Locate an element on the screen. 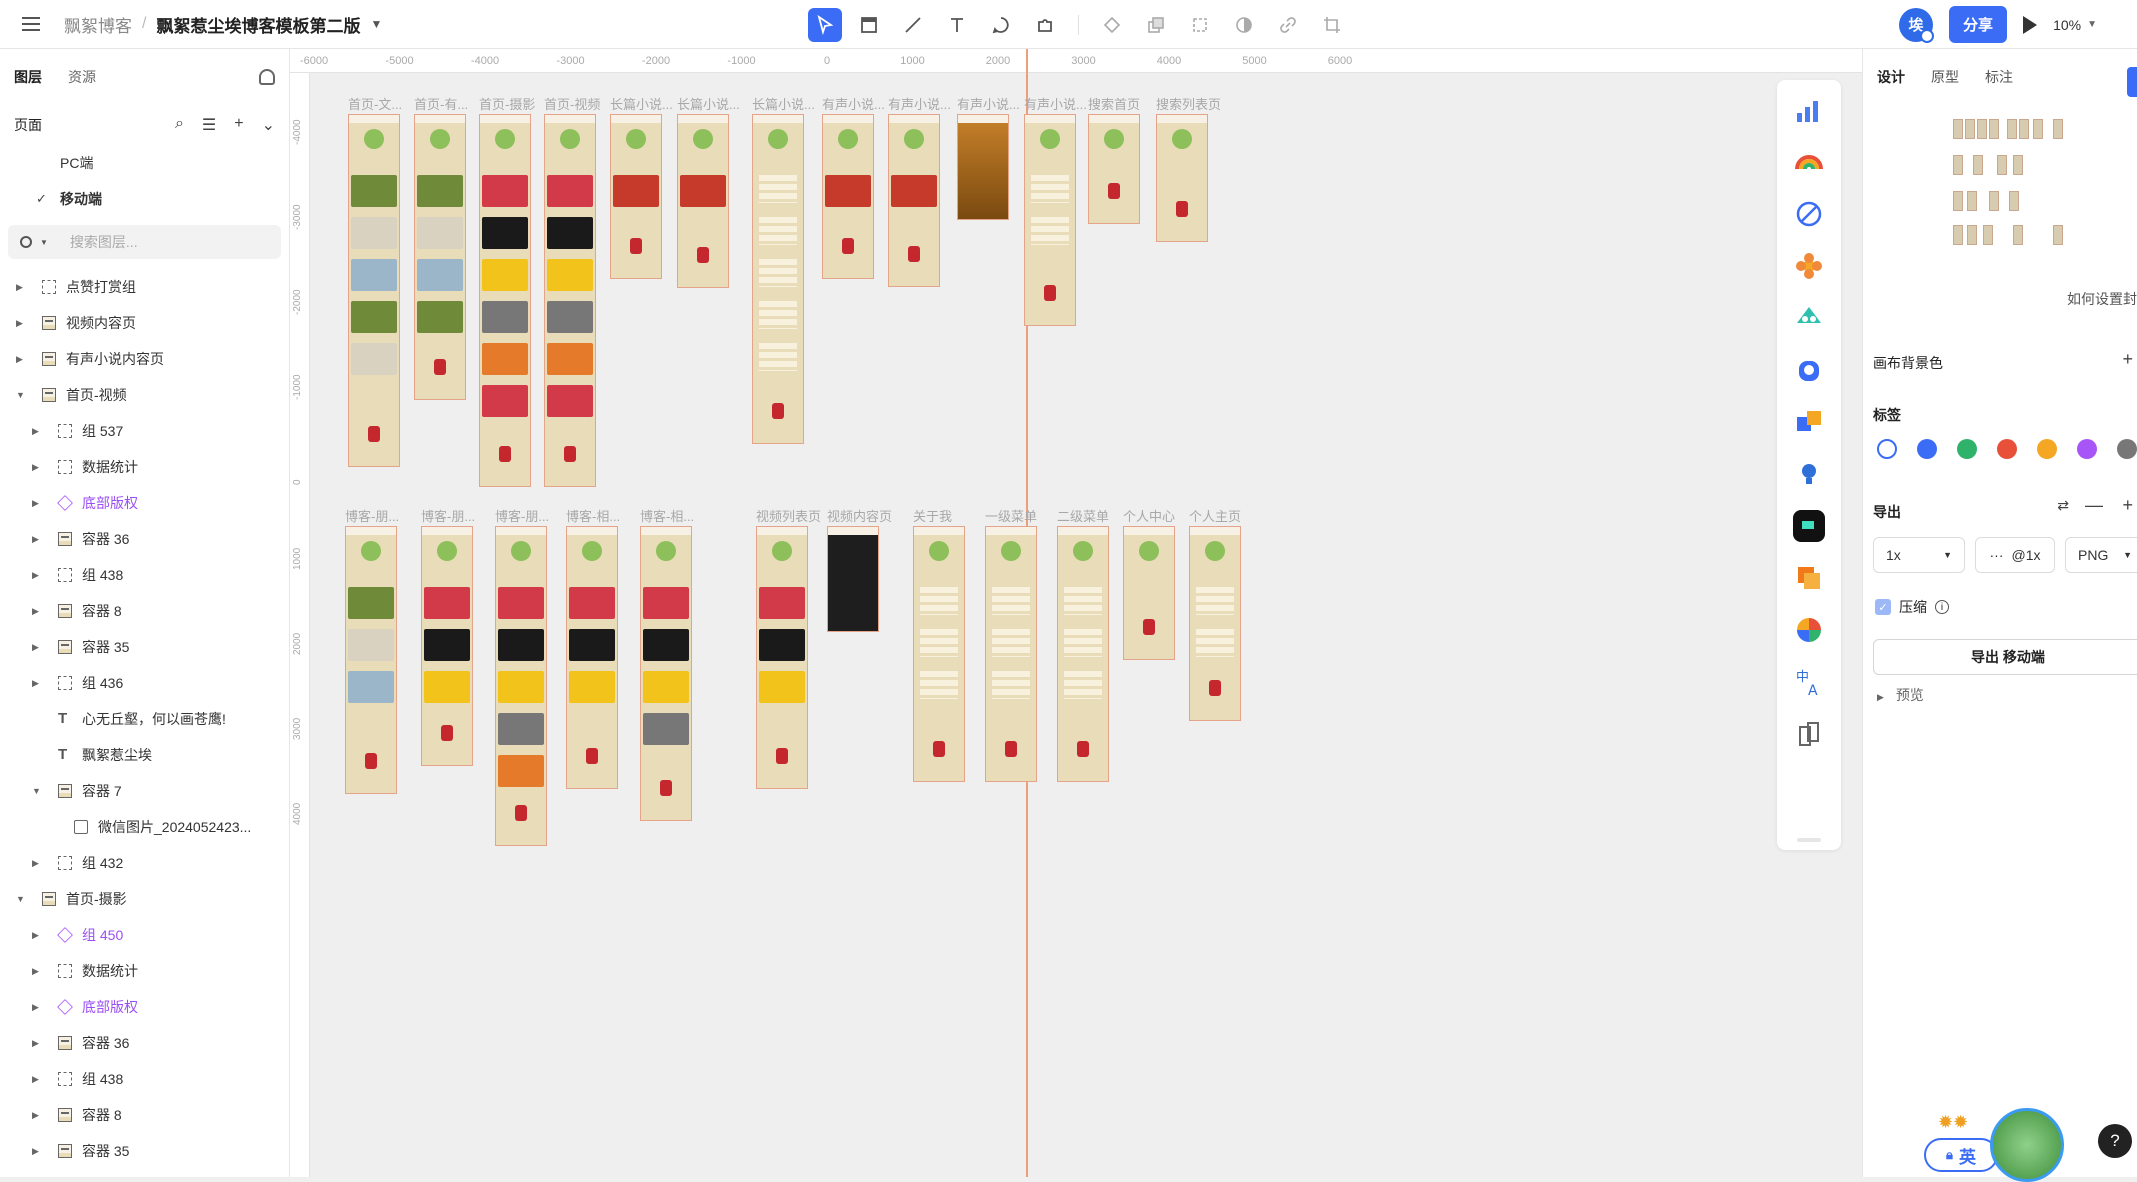 This screenshot has width=2137, height=1182. tab-assets: 资源 is located at coordinates (82, 77).